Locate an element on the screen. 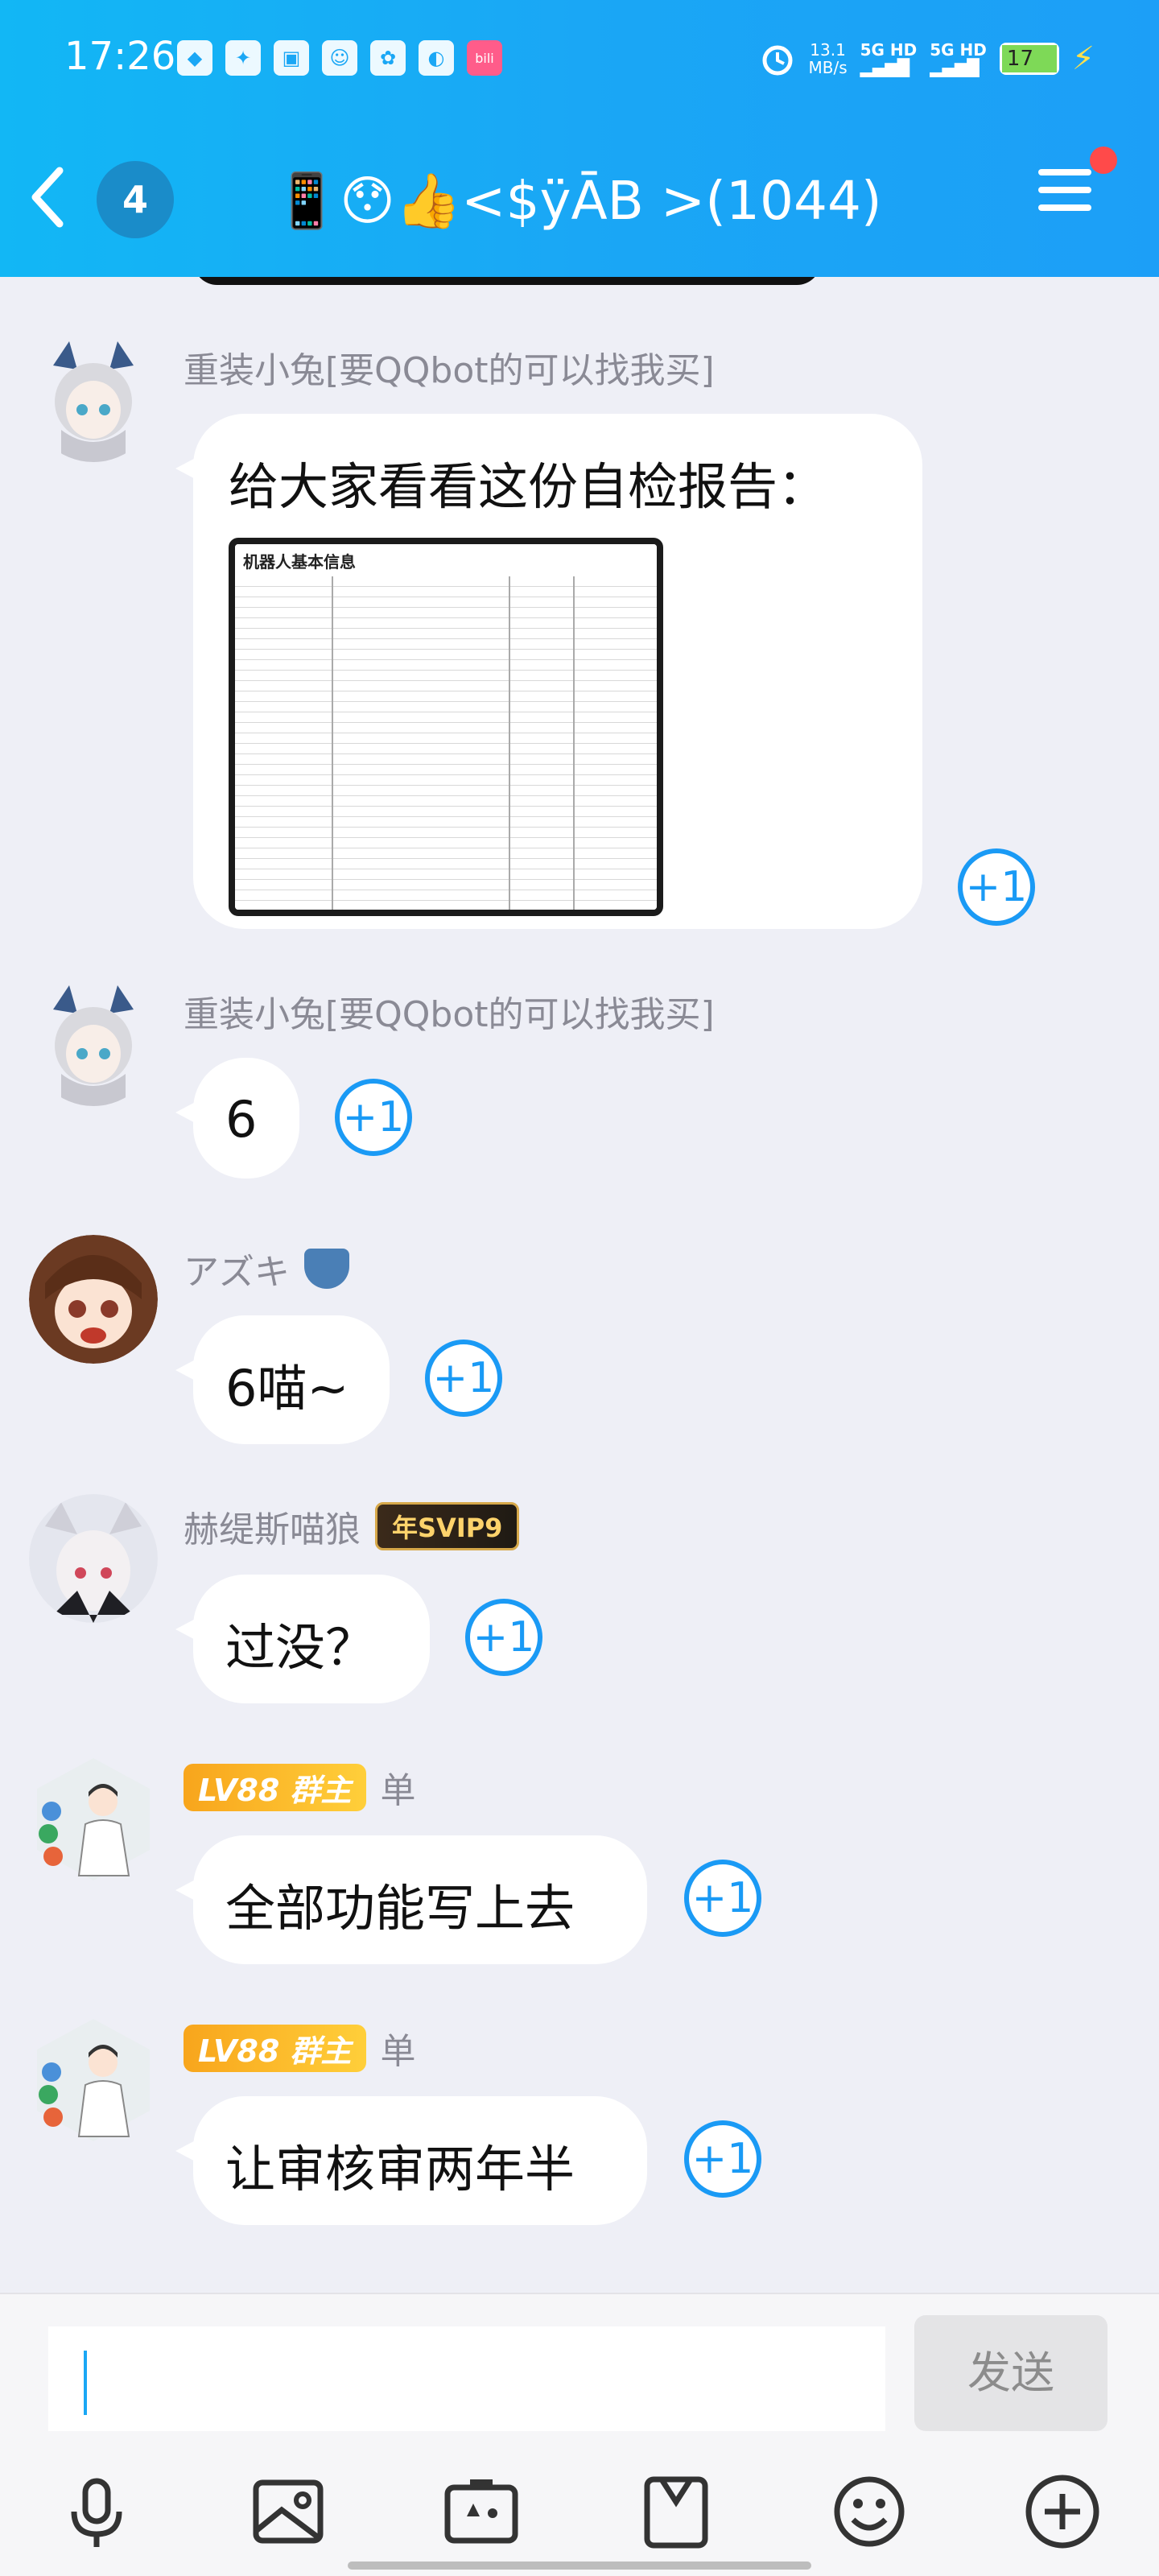  clock: 17:26 is located at coordinates (120, 56).